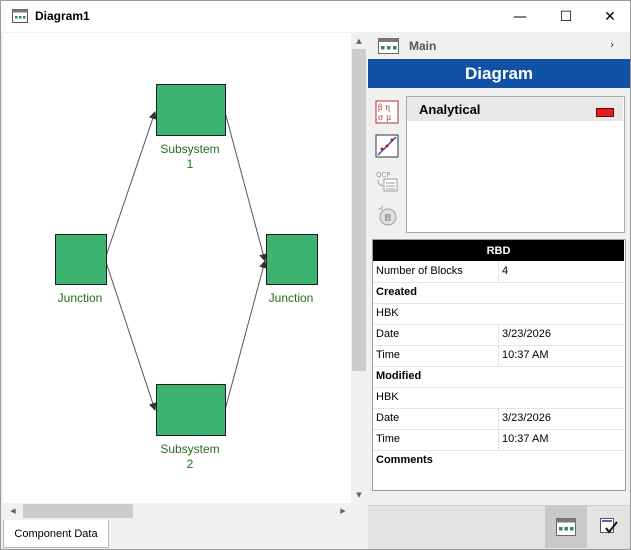  Describe the element at coordinates (78, 511) in the screenshot. I see `horizontal-scroll-thumb` at that location.